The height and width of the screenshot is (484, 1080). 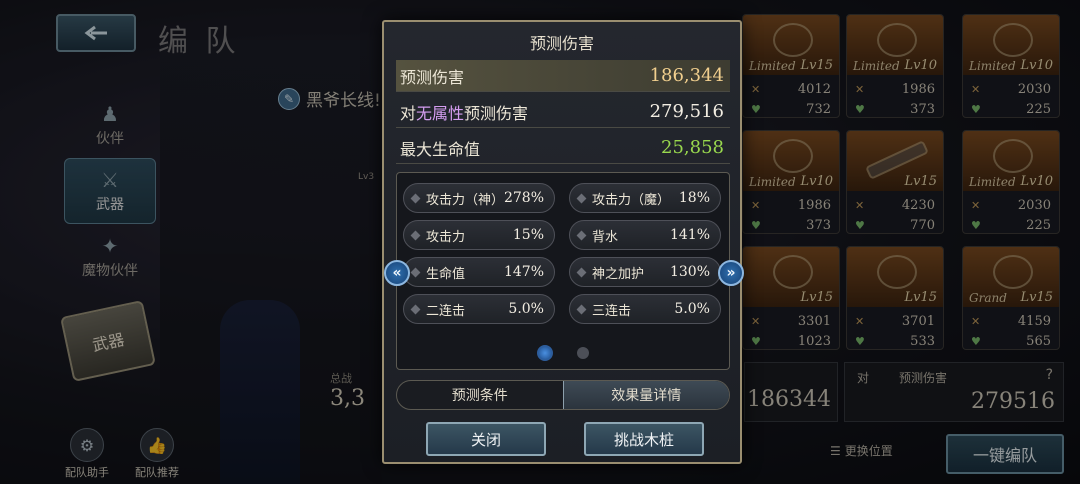 I want to click on stat-chip-label: 三连击, so click(x=612, y=311).